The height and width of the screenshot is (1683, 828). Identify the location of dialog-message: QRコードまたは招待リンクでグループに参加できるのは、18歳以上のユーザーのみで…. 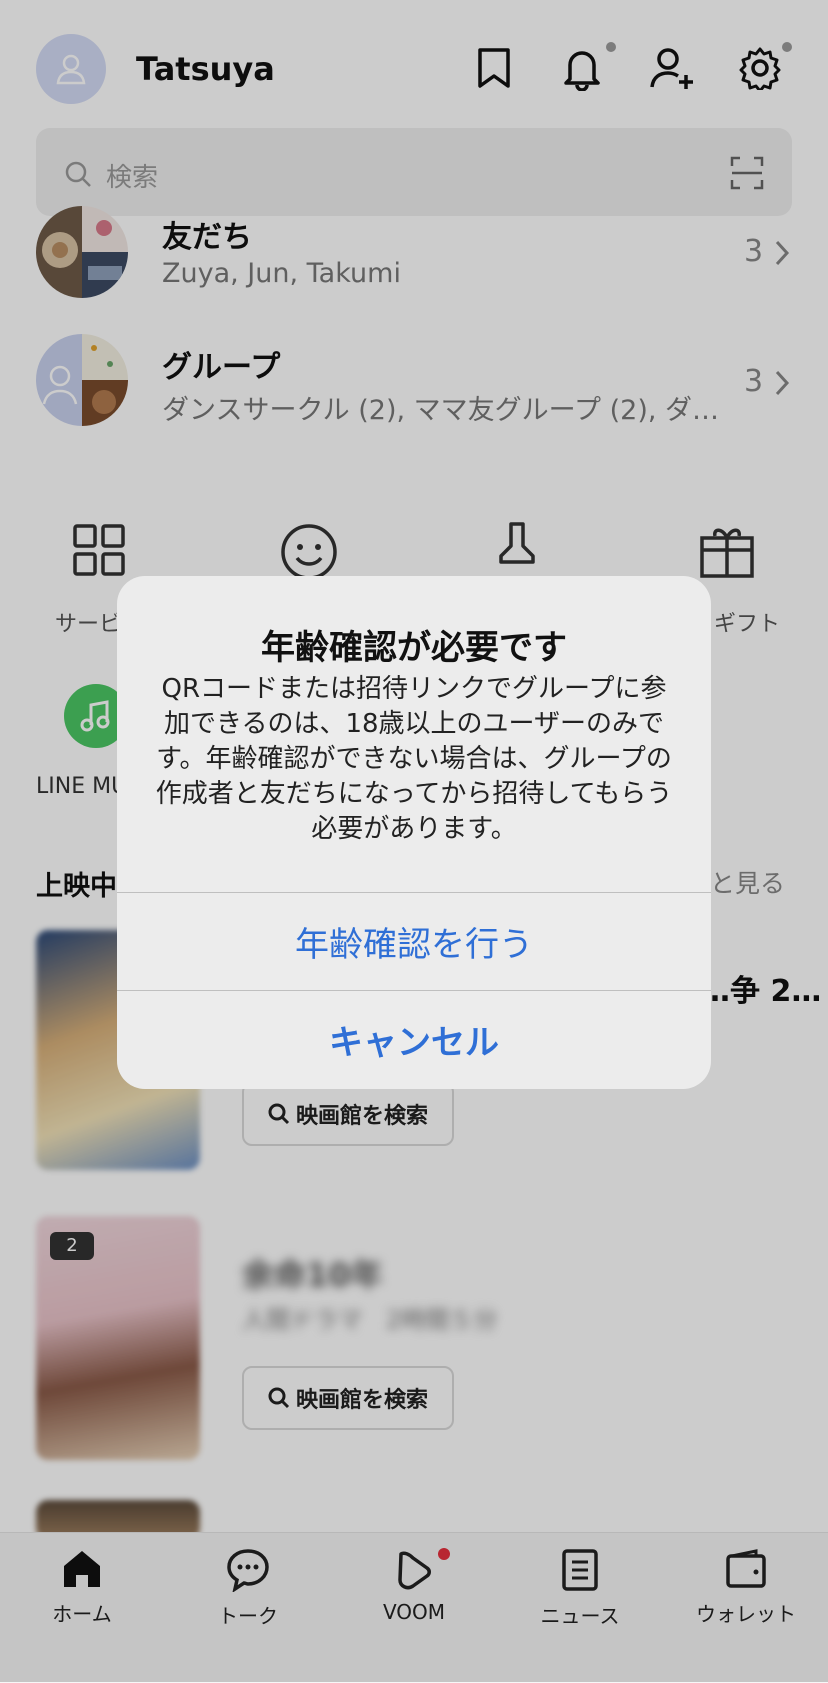
(414, 759).